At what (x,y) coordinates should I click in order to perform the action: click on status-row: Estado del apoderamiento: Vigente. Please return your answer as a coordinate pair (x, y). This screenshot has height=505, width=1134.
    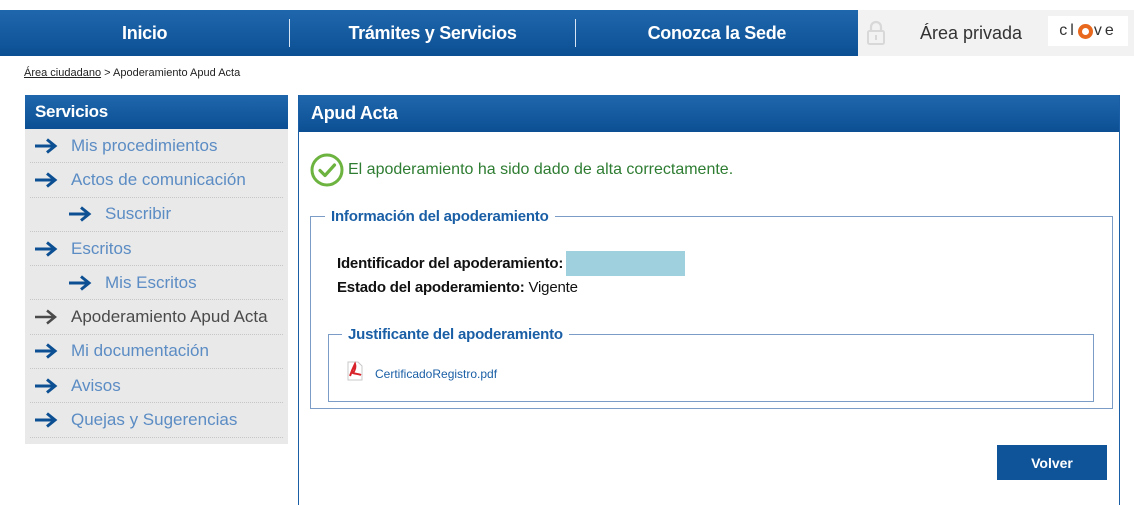
    Looking at the image, I should click on (457, 287).